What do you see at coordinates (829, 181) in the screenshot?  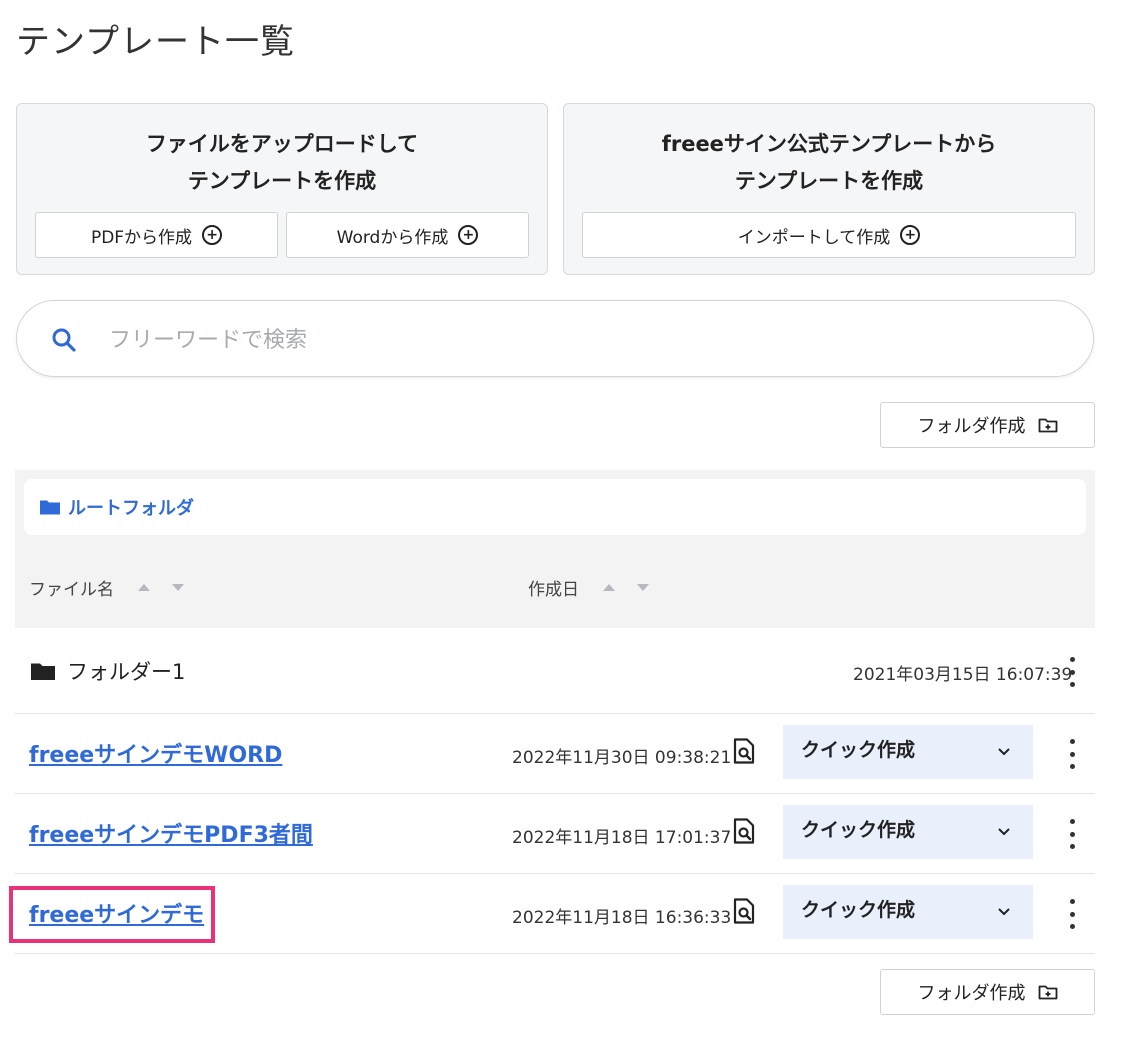 I see `official-card-title-line2: テンプレートを作成` at bounding box center [829, 181].